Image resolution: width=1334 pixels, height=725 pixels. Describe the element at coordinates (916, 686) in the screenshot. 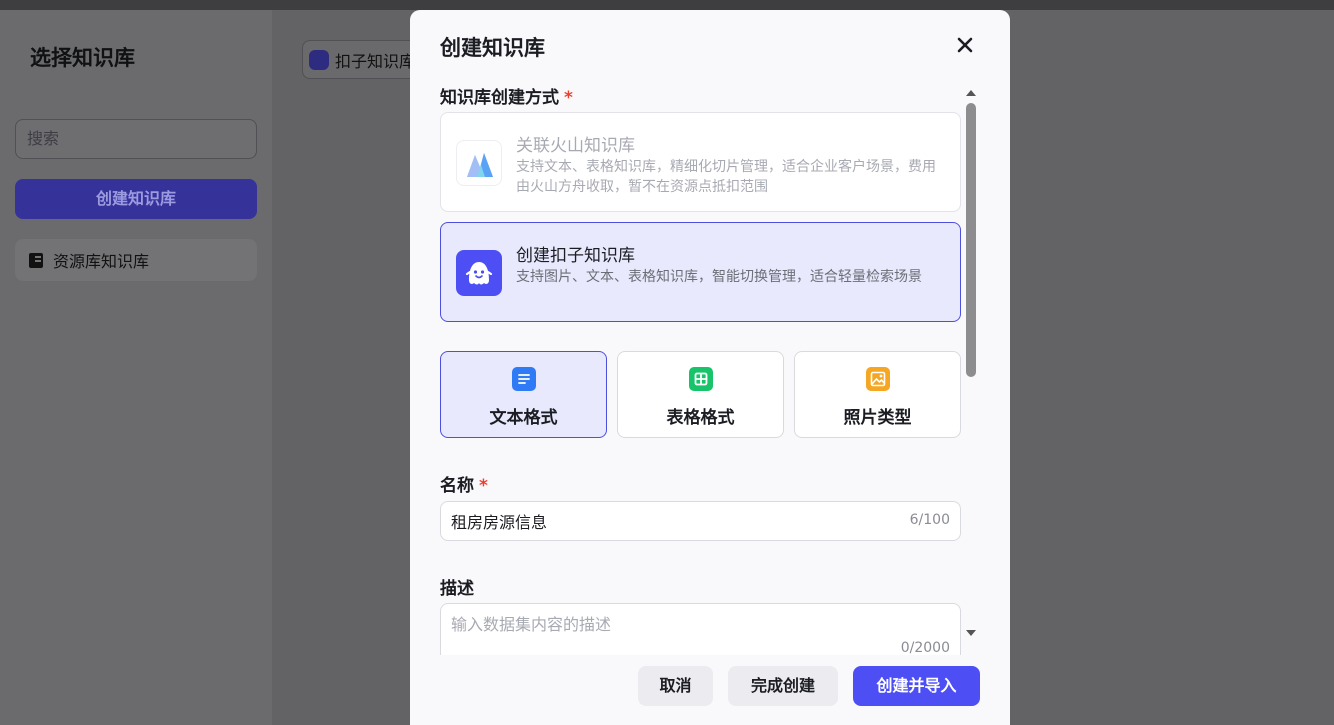

I see `create-and-import-button: 创建并导入` at that location.